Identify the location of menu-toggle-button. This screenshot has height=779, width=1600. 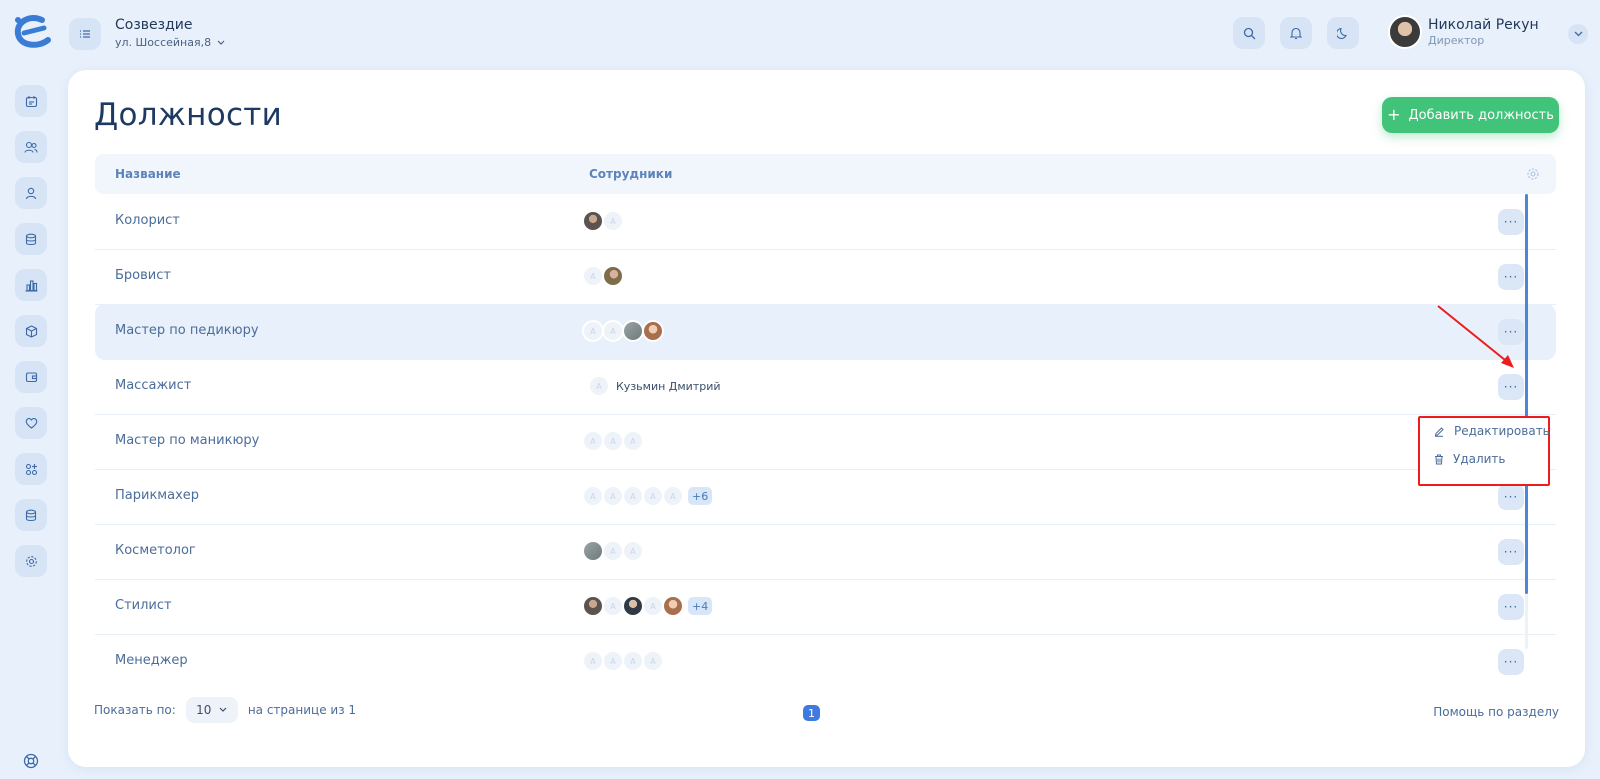
(85, 34).